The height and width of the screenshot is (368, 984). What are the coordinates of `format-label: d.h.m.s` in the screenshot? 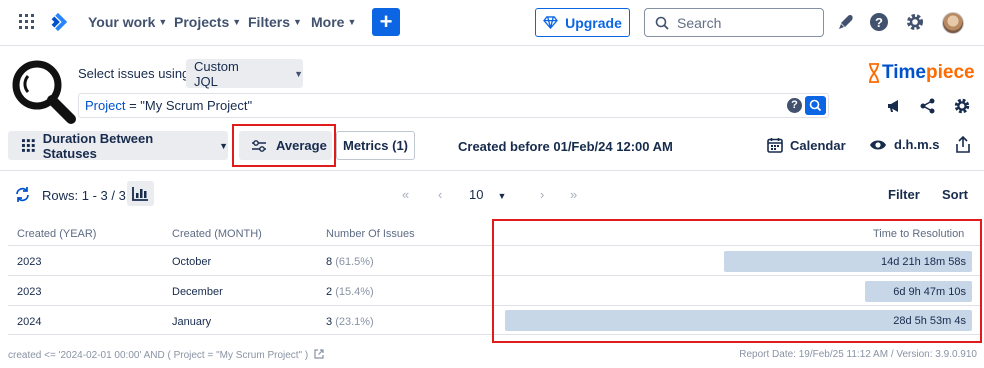 It's located at (917, 144).